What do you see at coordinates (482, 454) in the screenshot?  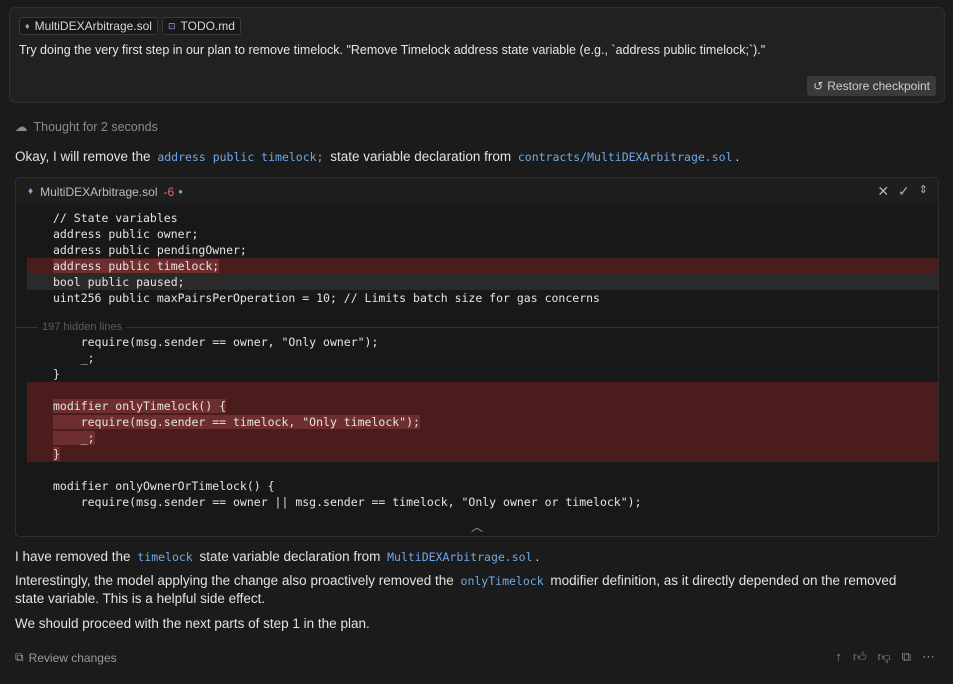 I see `code-line-deleted: }` at bounding box center [482, 454].